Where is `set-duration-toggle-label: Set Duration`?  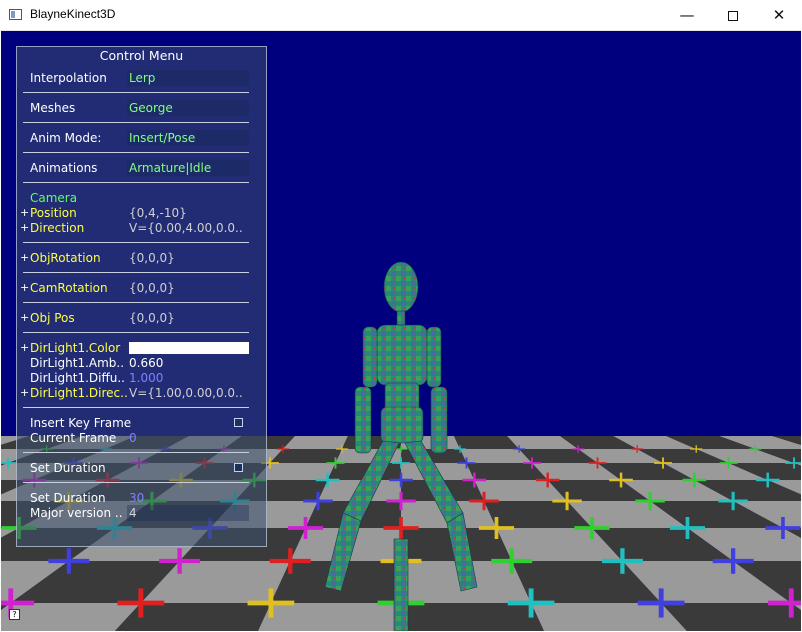
set-duration-toggle-label: Set Duration is located at coordinates (68, 468).